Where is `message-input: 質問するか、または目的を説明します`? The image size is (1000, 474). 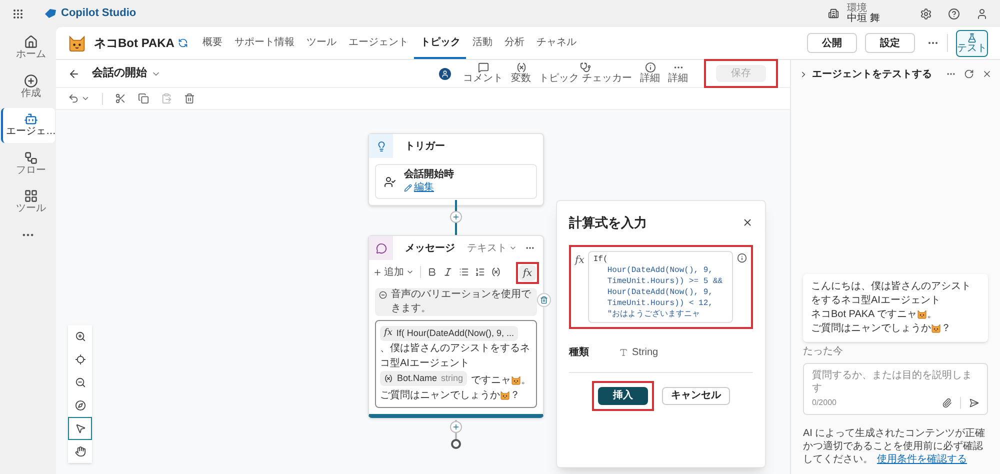
message-input: 質問するか、または目的を説明します is located at coordinates (895, 382).